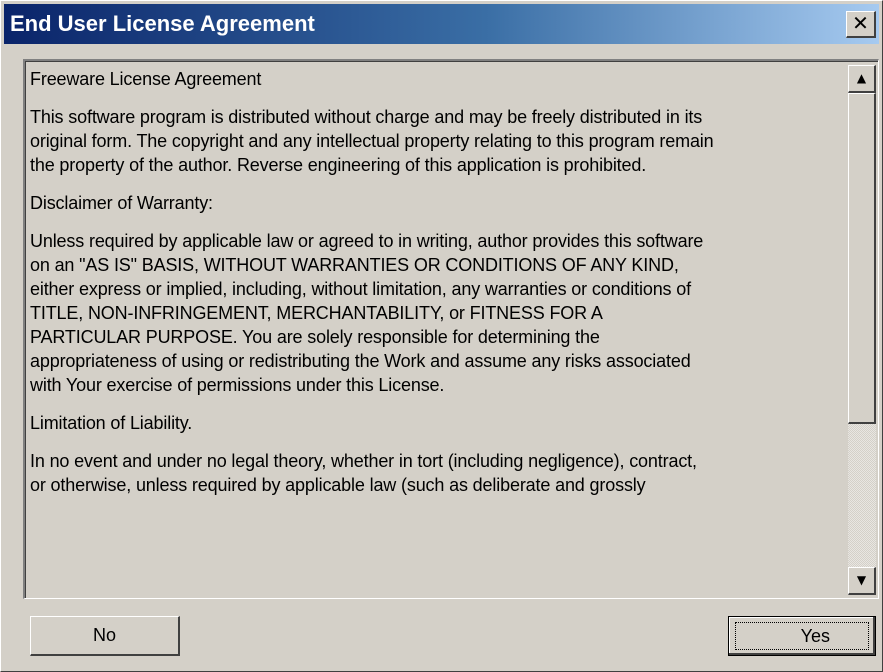 The width and height of the screenshot is (883, 672). I want to click on scroll-up-button: ▲, so click(862, 79).